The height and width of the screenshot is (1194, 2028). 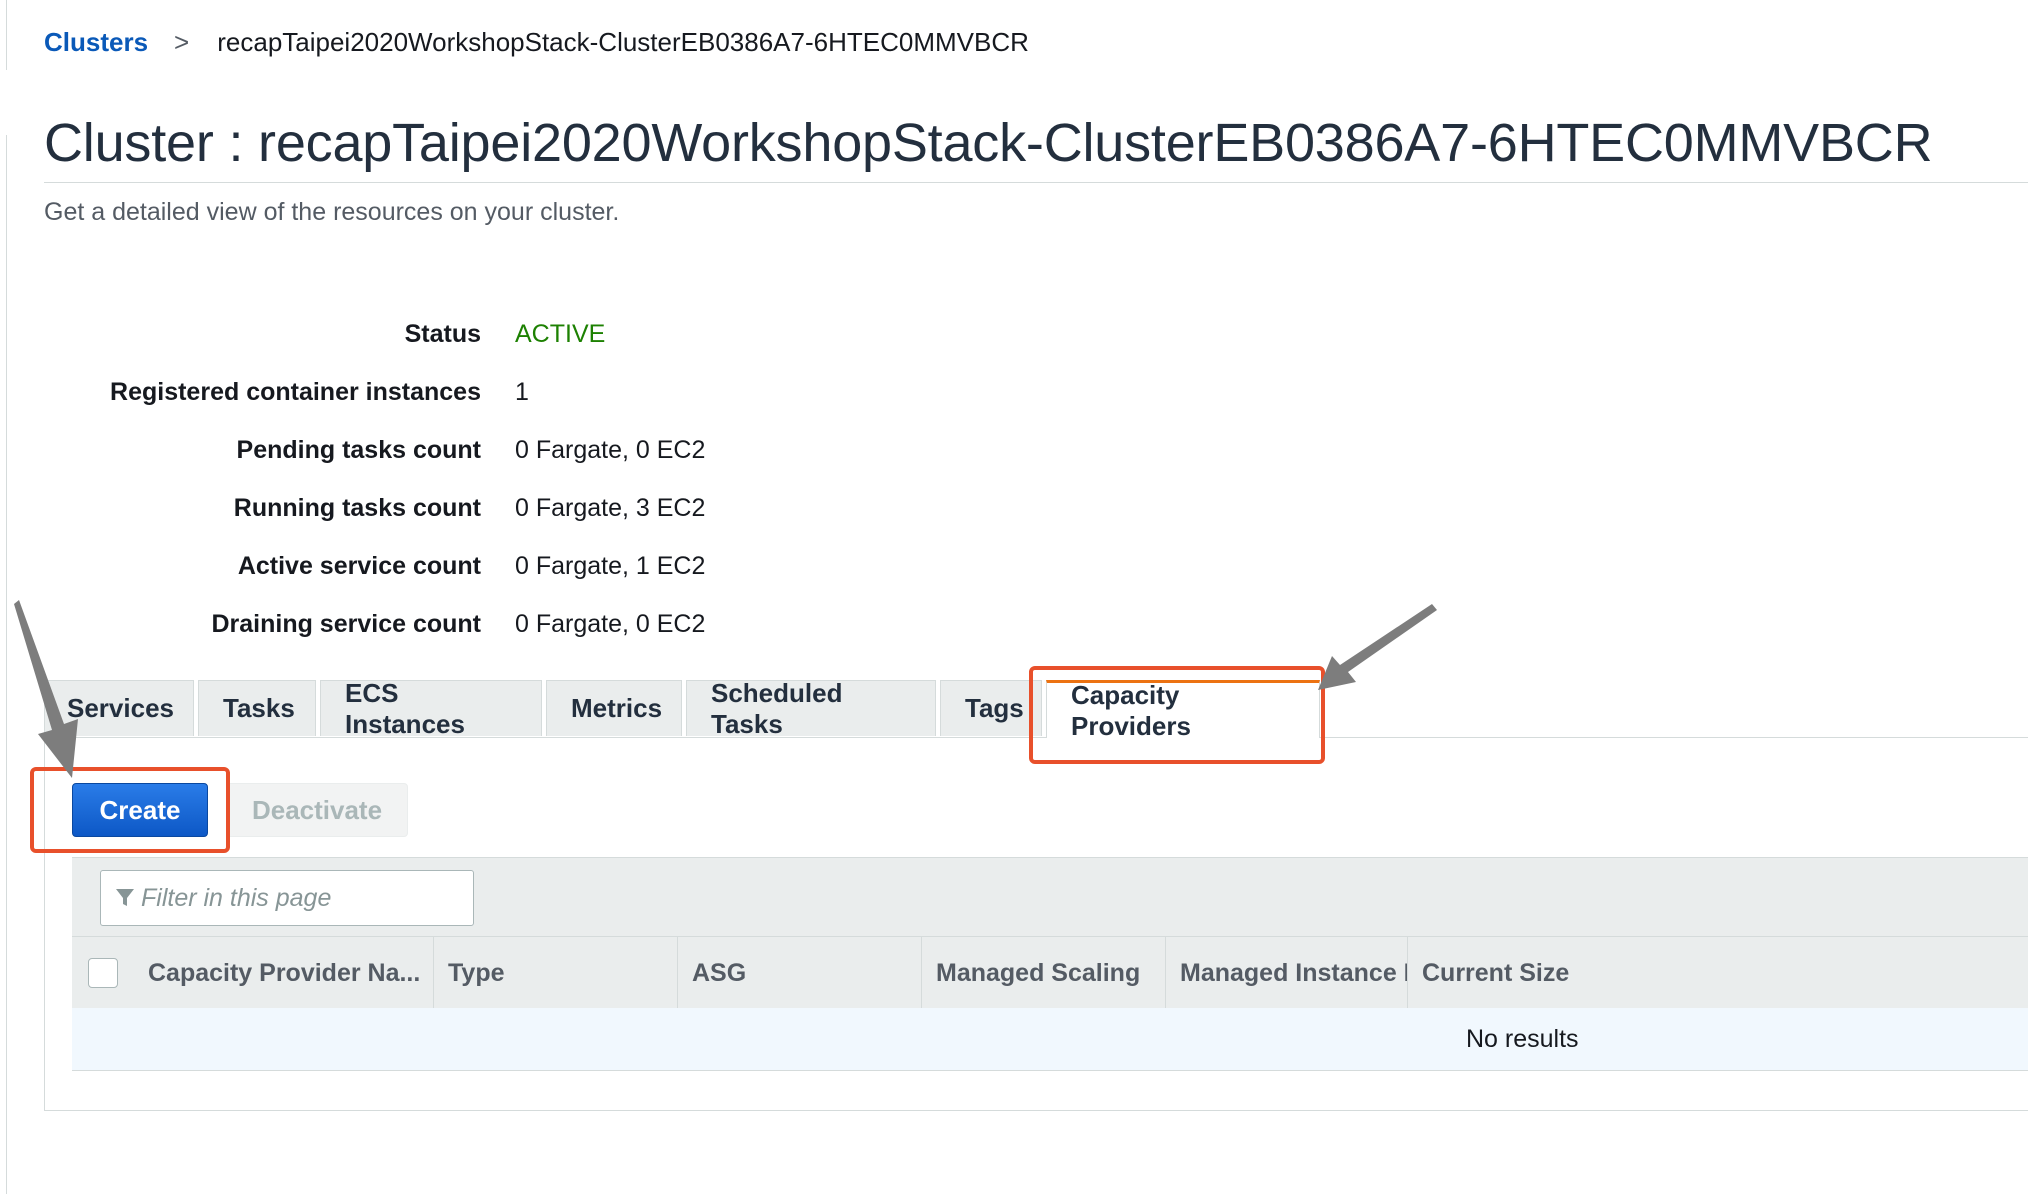 What do you see at coordinates (317, 810) in the screenshot?
I see `deactivate-button: Deactivate` at bounding box center [317, 810].